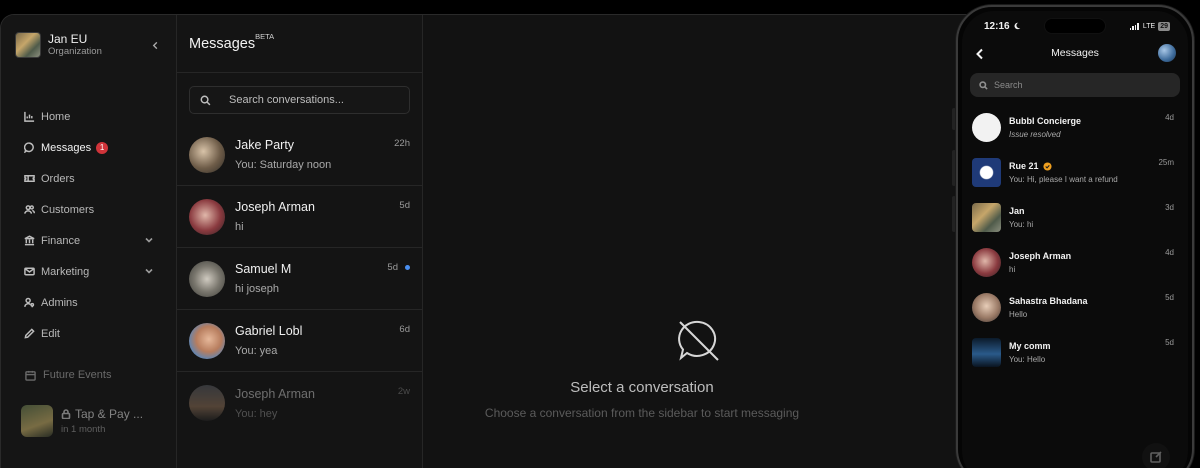 The image size is (1200, 468). What do you see at coordinates (66, 414) in the screenshot?
I see `lock-icon` at bounding box center [66, 414].